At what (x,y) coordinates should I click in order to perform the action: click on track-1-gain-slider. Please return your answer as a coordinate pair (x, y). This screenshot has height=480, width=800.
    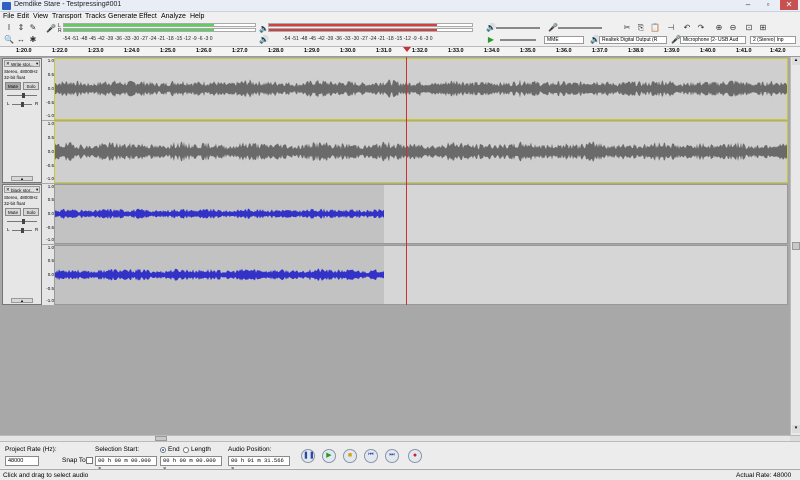
    Looking at the image, I should click on (22, 95).